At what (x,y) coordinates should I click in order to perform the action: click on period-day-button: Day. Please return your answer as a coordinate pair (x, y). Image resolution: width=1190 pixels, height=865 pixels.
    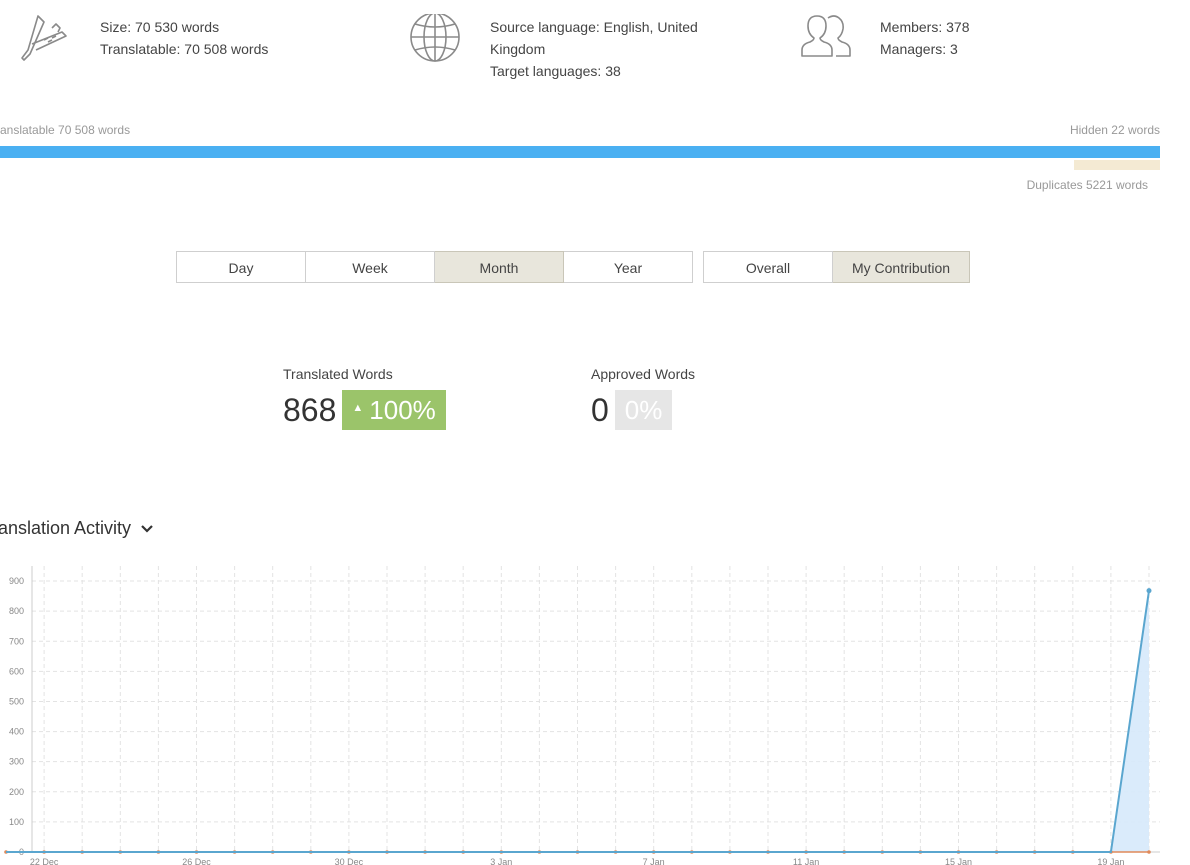
    Looking at the image, I should click on (241, 267).